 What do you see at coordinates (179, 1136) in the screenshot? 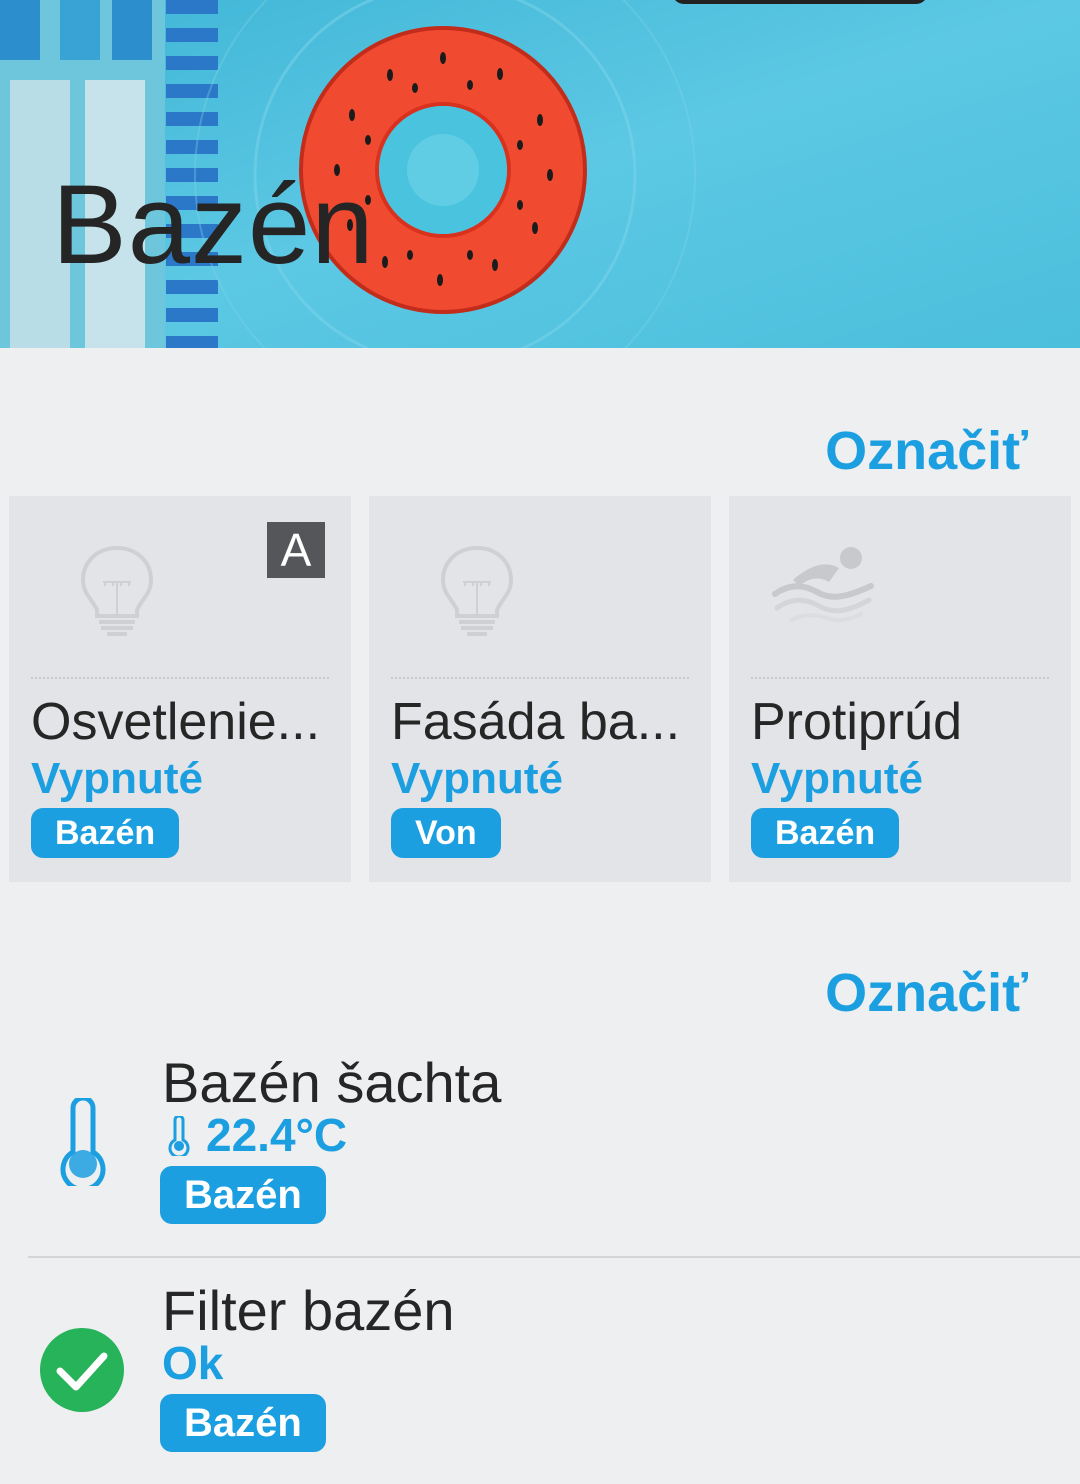
I see `small-thermometer-icon` at bounding box center [179, 1136].